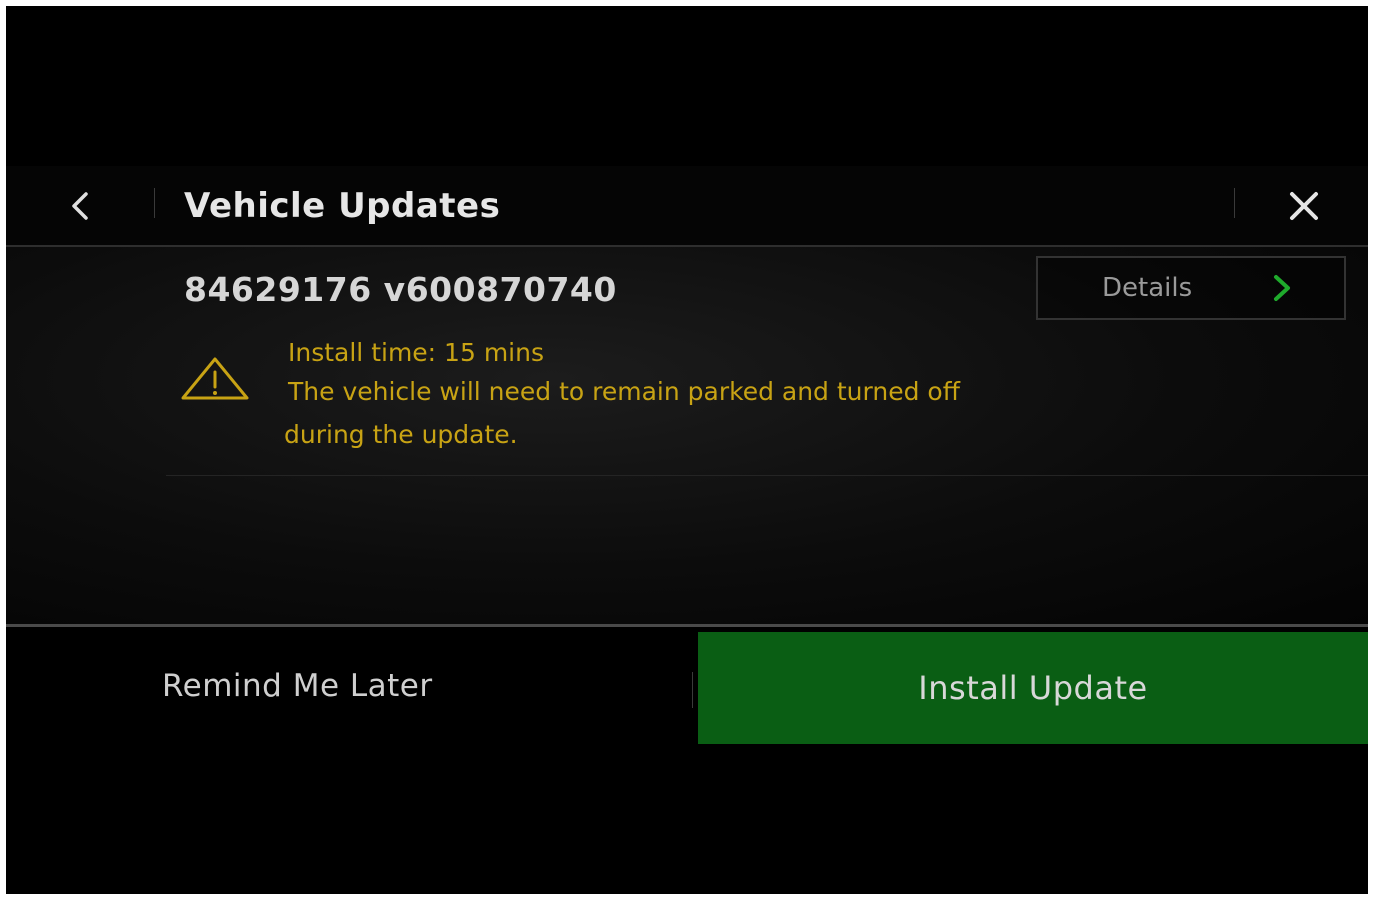 The height and width of the screenshot is (898, 1373). I want to click on notice-line-2: during the update., so click(401, 434).